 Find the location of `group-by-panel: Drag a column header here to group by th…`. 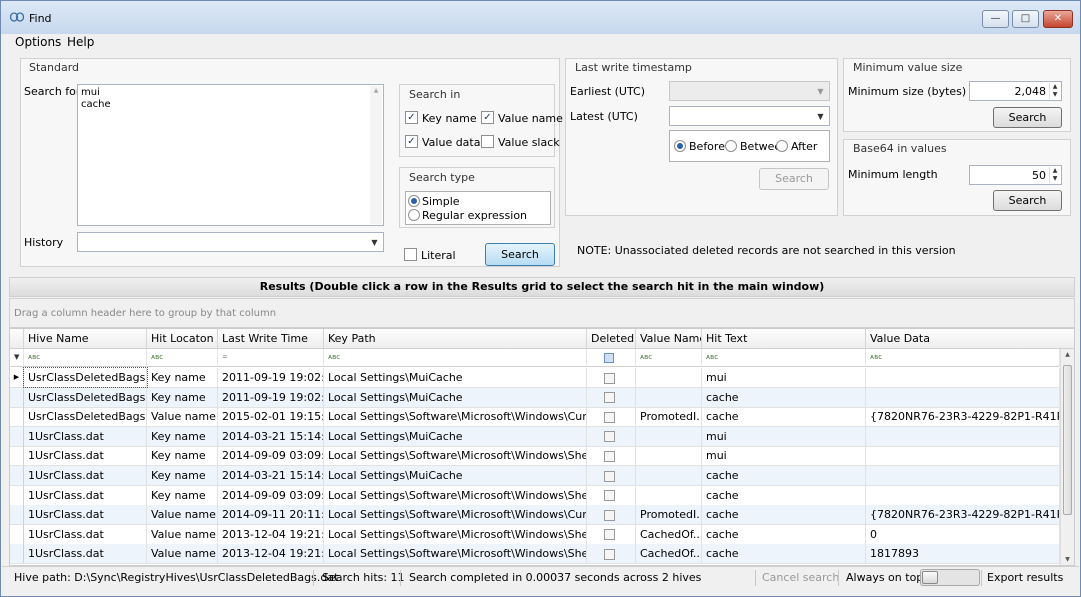

group-by-panel: Drag a column header here to group by th… is located at coordinates (542, 313).